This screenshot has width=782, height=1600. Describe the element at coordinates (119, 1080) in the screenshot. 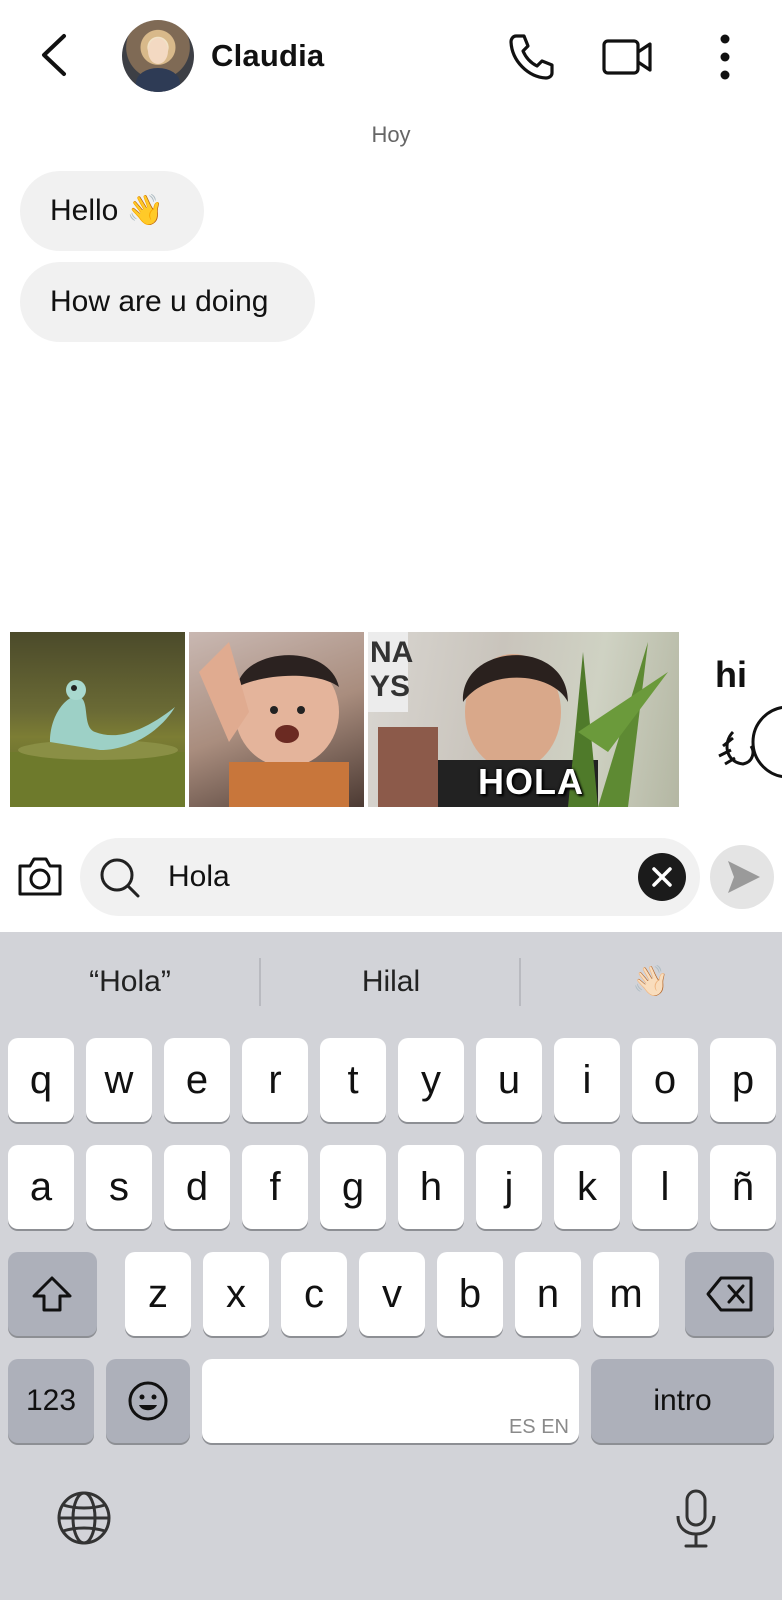

I see `key-w: w` at that location.